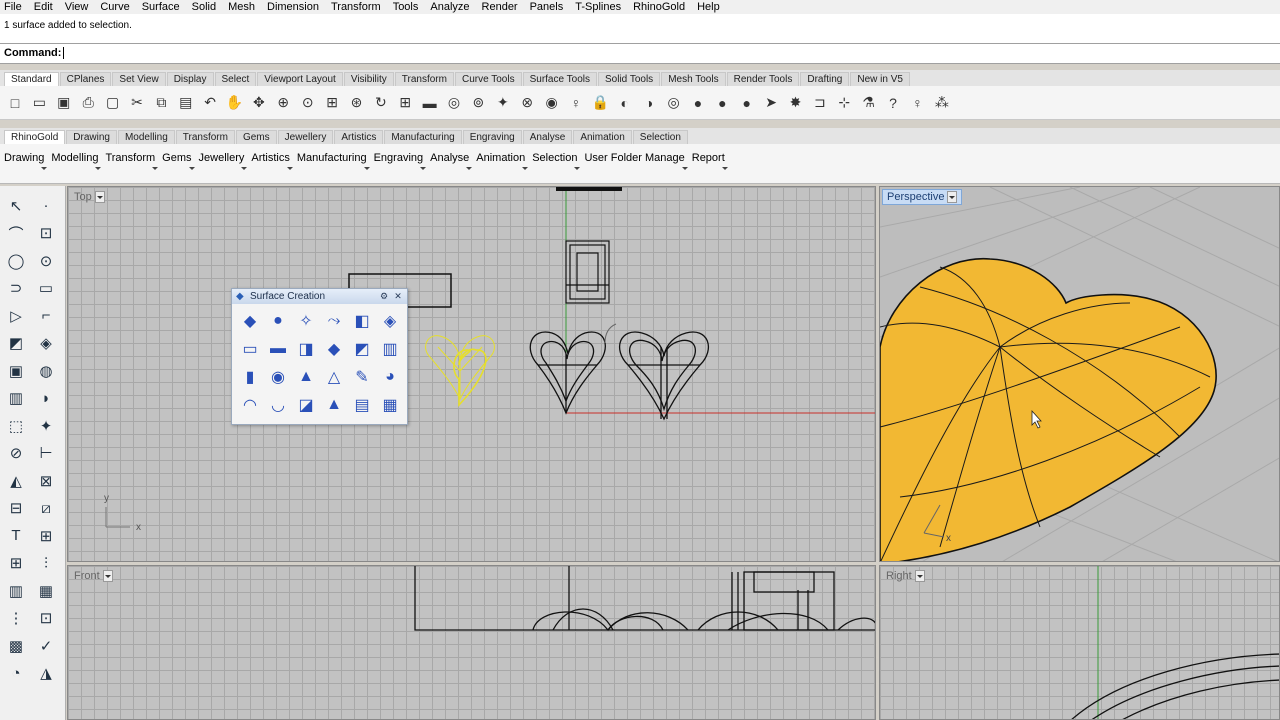 The width and height of the screenshot is (1280, 720). I want to click on panel-icon: ▤, so click(362, 405).